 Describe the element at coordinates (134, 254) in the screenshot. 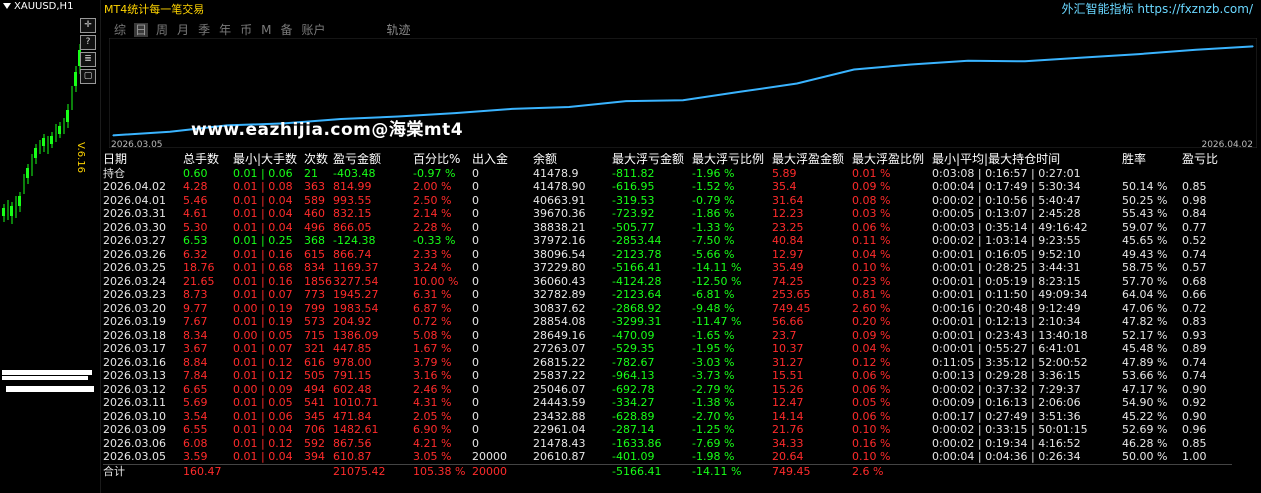

I see `cell-col-0: 2026.03.26` at that location.